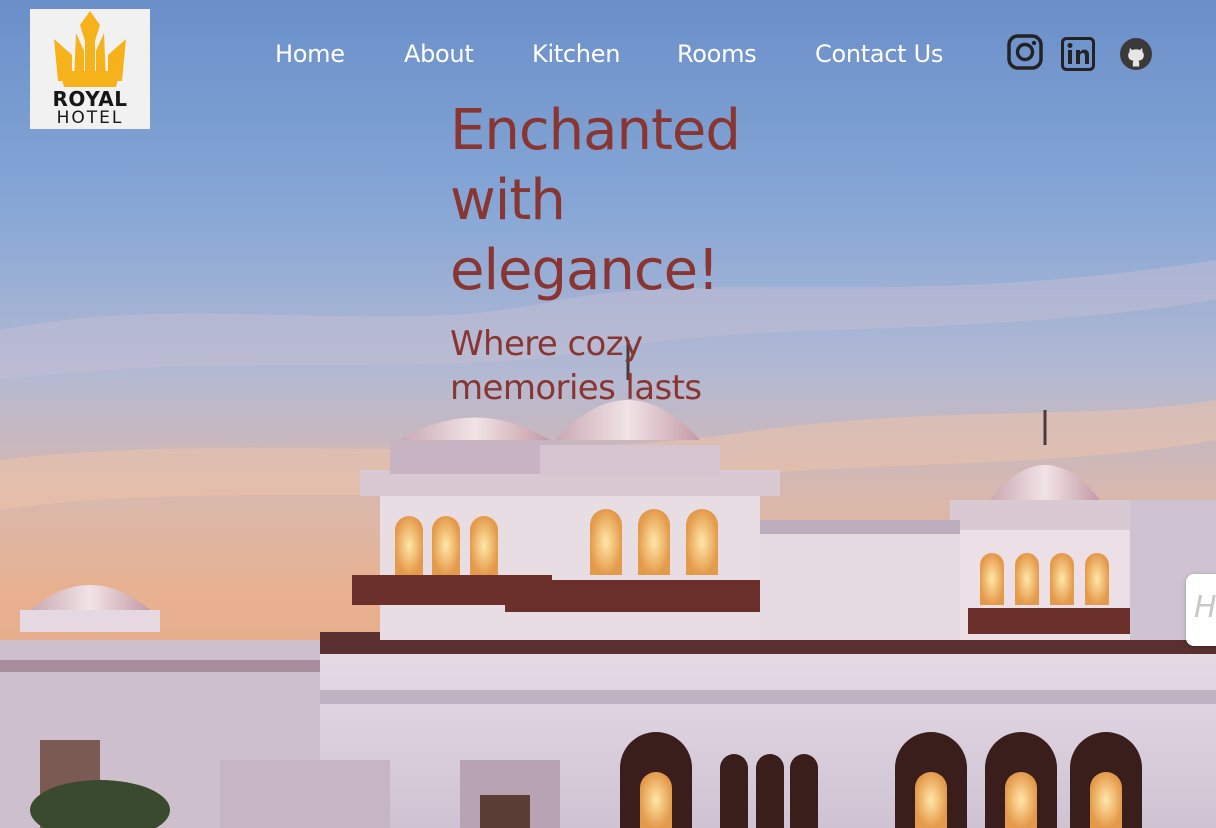 This screenshot has width=1216, height=828. Describe the element at coordinates (1137, 55) in the screenshot. I see `github-icon` at that location.